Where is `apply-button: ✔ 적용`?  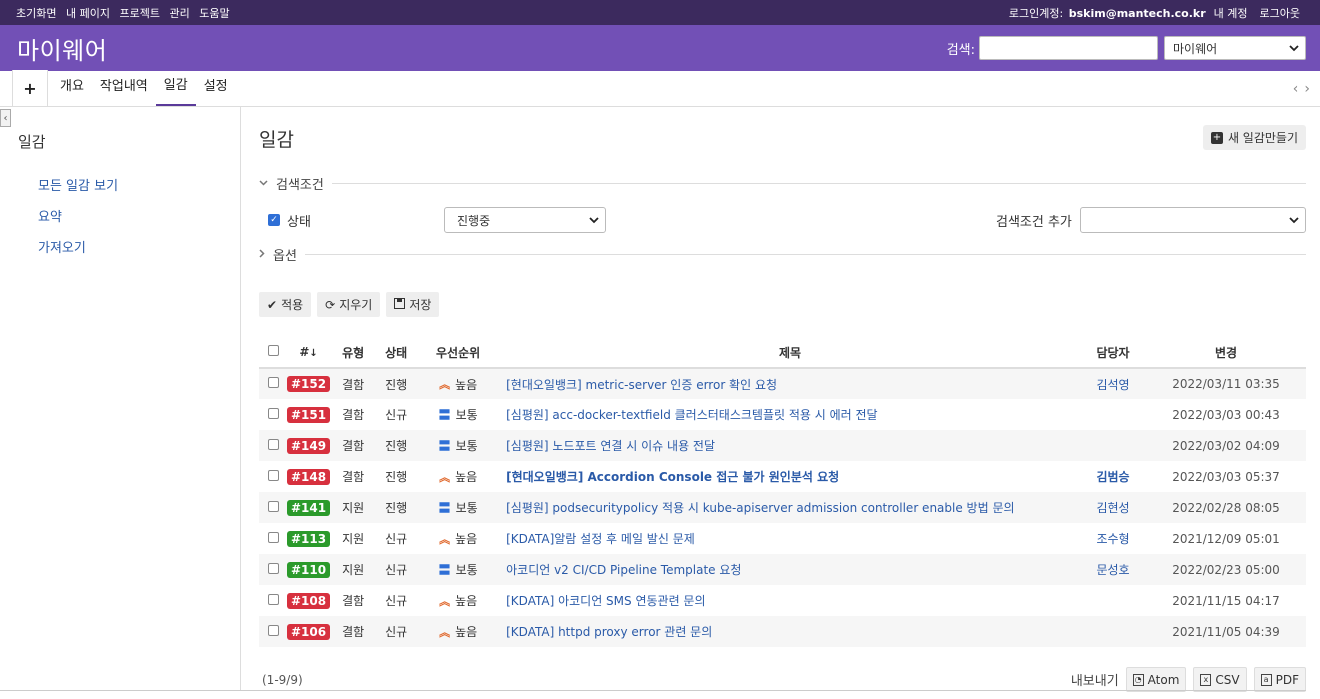
apply-button: ✔ 적용 is located at coordinates (285, 304).